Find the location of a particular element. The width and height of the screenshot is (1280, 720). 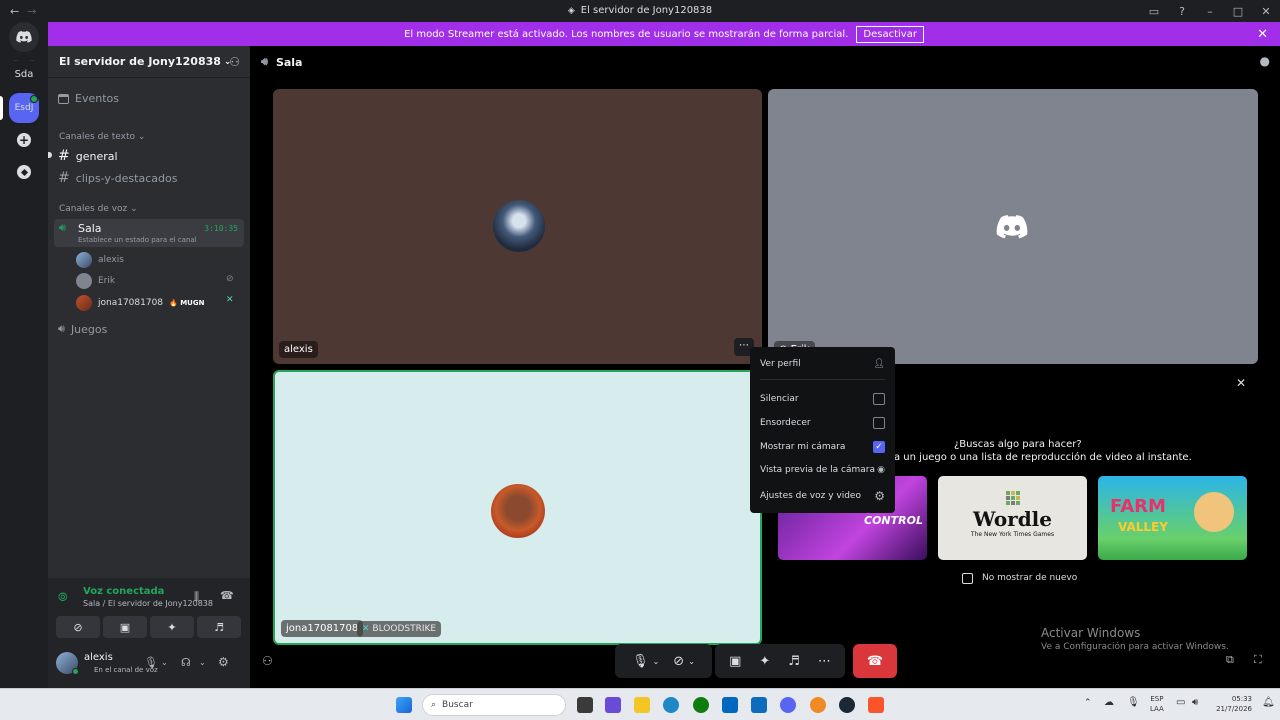

help-icon: ? is located at coordinates (1182, 11).